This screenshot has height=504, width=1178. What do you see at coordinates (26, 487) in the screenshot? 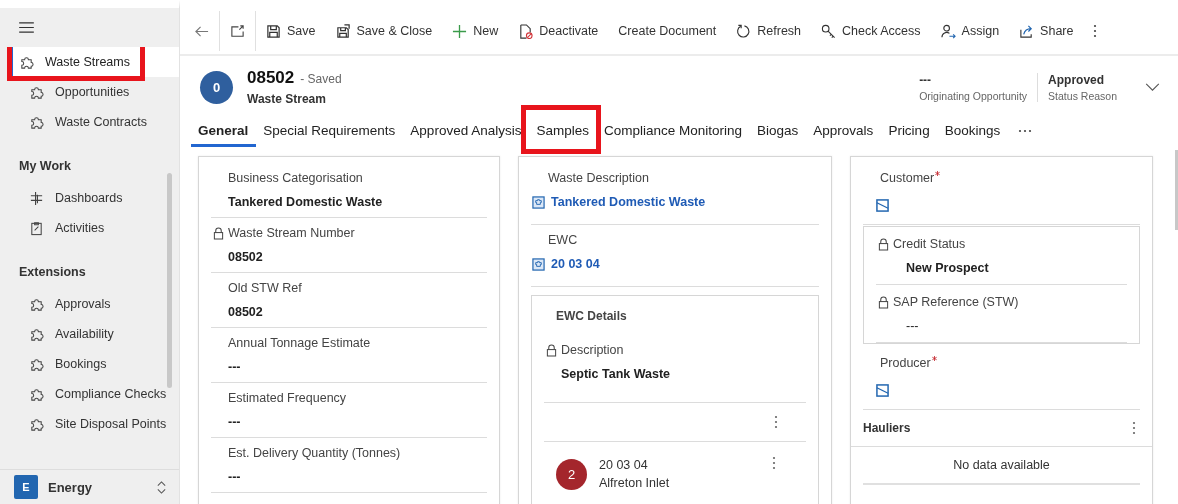
I see `area-badge: E` at bounding box center [26, 487].